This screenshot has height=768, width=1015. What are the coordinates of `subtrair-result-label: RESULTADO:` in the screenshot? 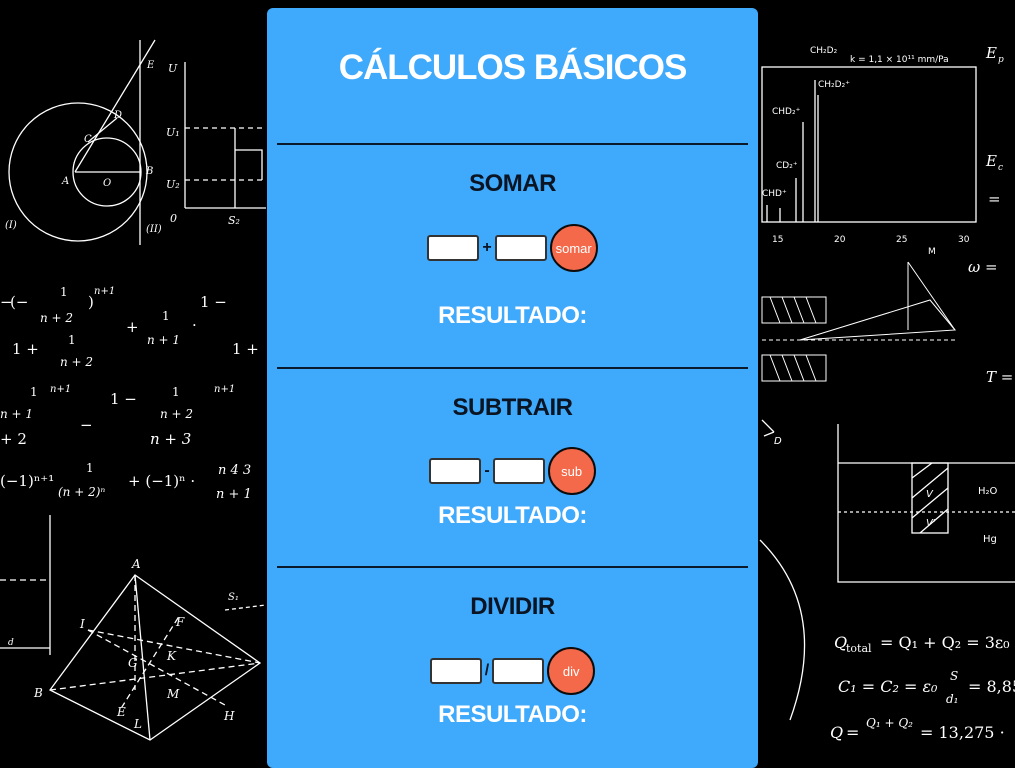 It's located at (512, 515).